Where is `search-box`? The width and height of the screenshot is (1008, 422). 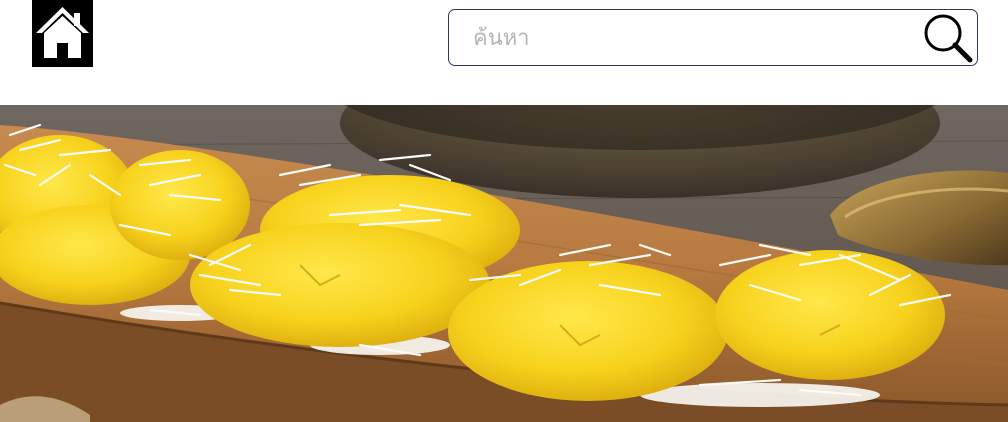 search-box is located at coordinates (713, 37).